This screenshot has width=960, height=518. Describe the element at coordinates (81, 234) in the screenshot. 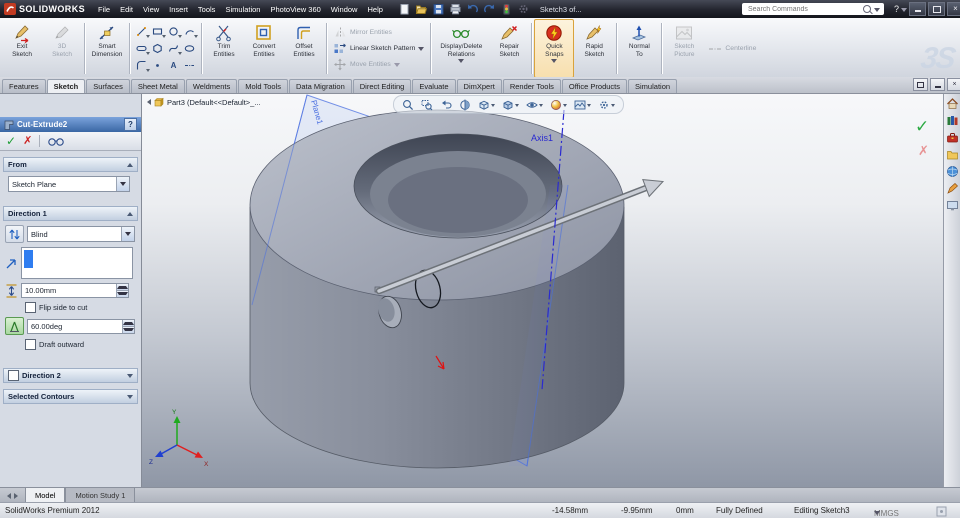

I see `end-condition-dropdown: Blind` at that location.